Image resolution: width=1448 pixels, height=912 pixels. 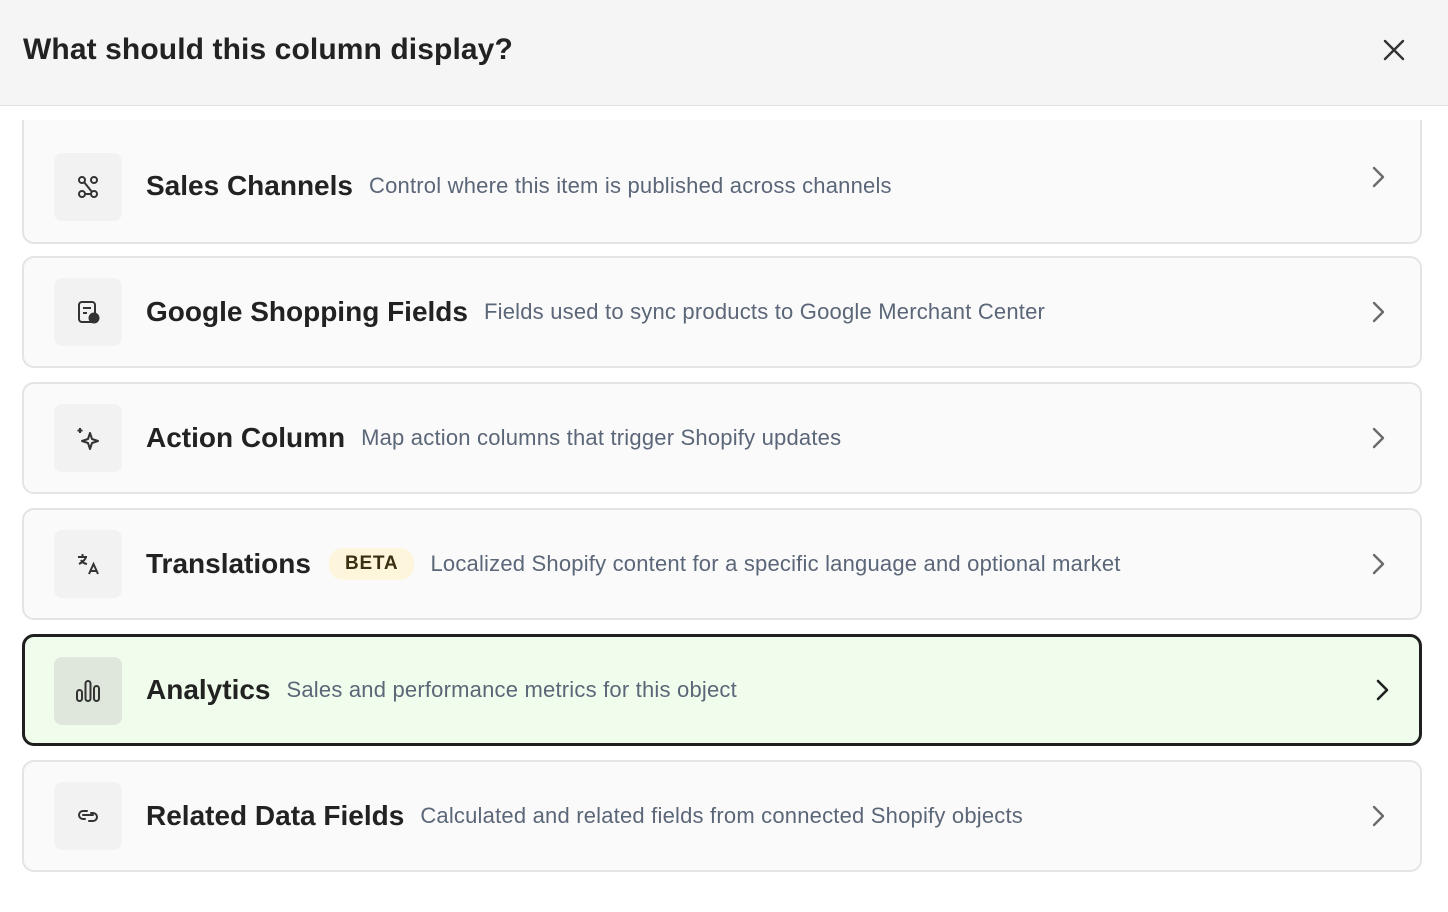 I want to click on sales-channels-icon, so click(x=88, y=187).